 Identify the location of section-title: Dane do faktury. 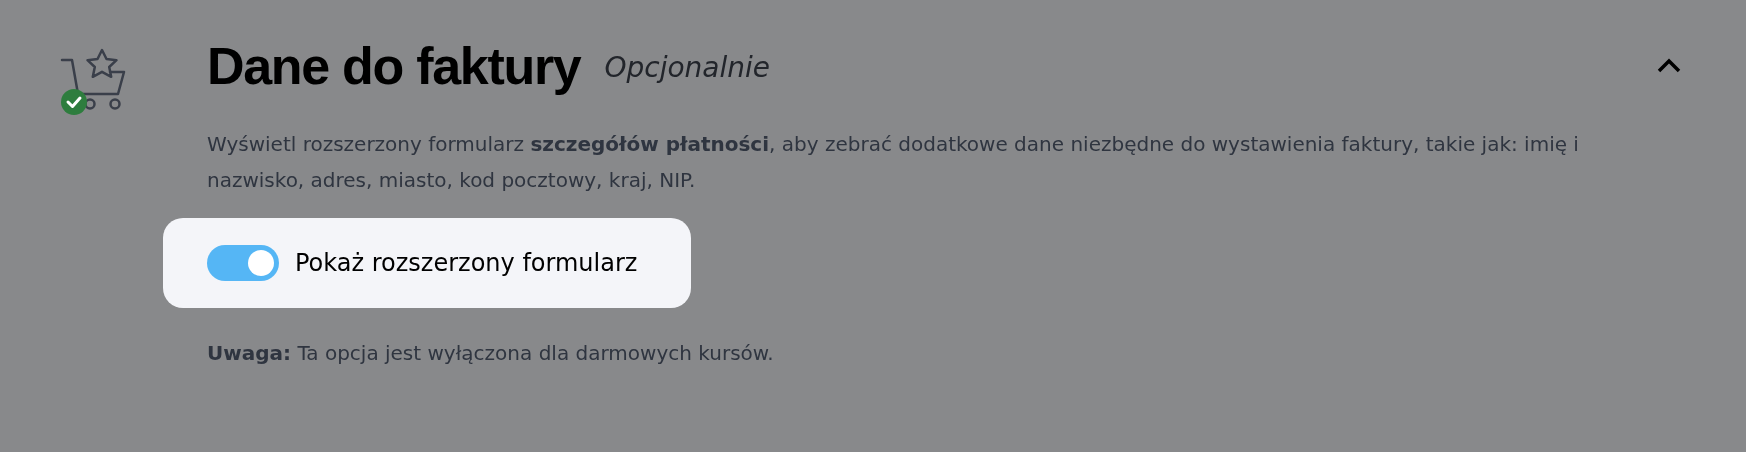
(394, 66).